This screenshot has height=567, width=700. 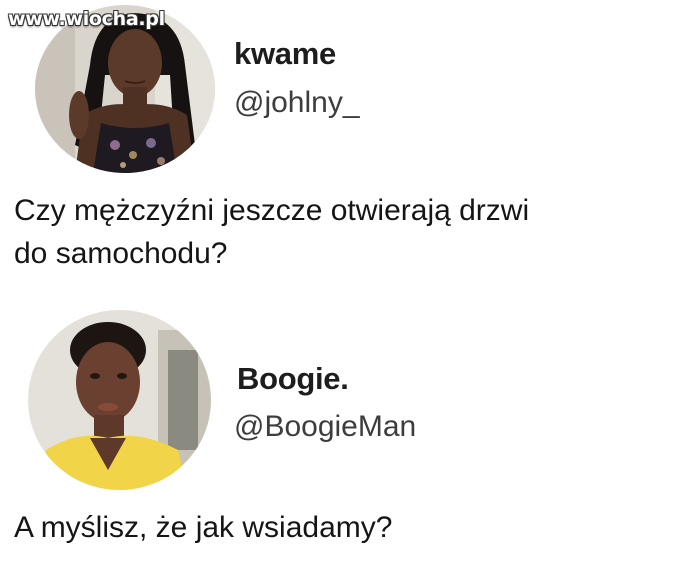 What do you see at coordinates (325, 427) in the screenshot?
I see `user-handle: @BoogieMan` at bounding box center [325, 427].